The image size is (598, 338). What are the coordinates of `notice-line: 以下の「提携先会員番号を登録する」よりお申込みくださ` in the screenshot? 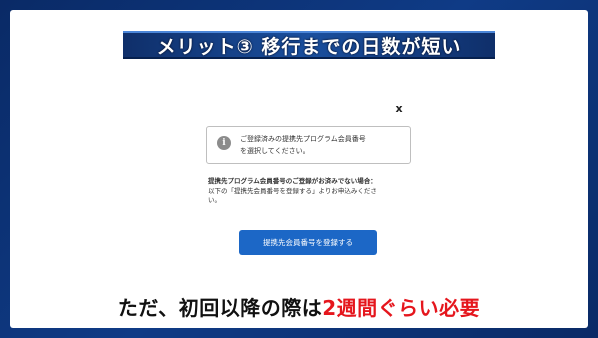 It's located at (292, 190).